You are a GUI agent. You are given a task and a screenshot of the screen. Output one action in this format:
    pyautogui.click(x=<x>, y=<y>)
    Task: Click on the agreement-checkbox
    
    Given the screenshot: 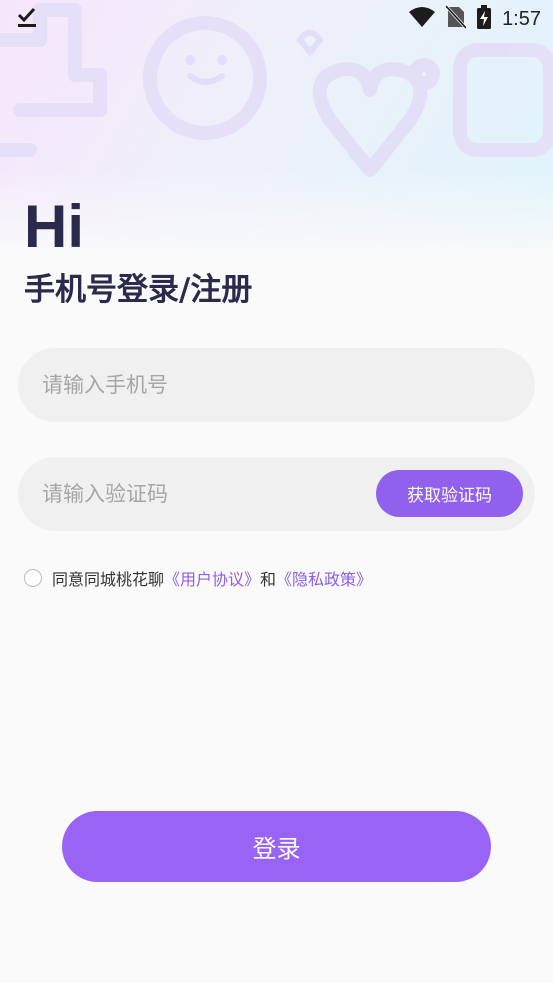 What is the action you would take?
    pyautogui.click(x=33, y=578)
    